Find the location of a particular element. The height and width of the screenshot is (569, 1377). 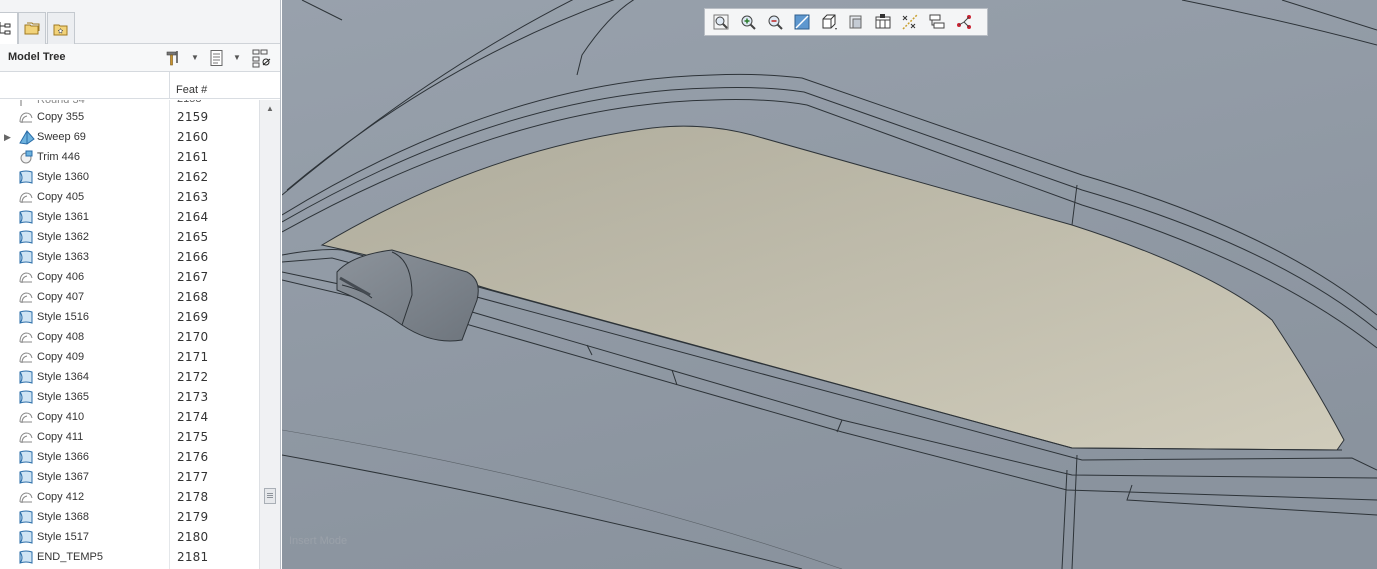

tree-row-feat-number: 2178 is located at coordinates (193, 497).